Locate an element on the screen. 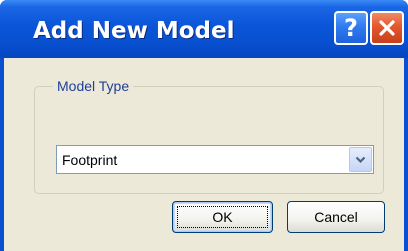  model-type-dropdown: Footprint is located at coordinates (215, 159).